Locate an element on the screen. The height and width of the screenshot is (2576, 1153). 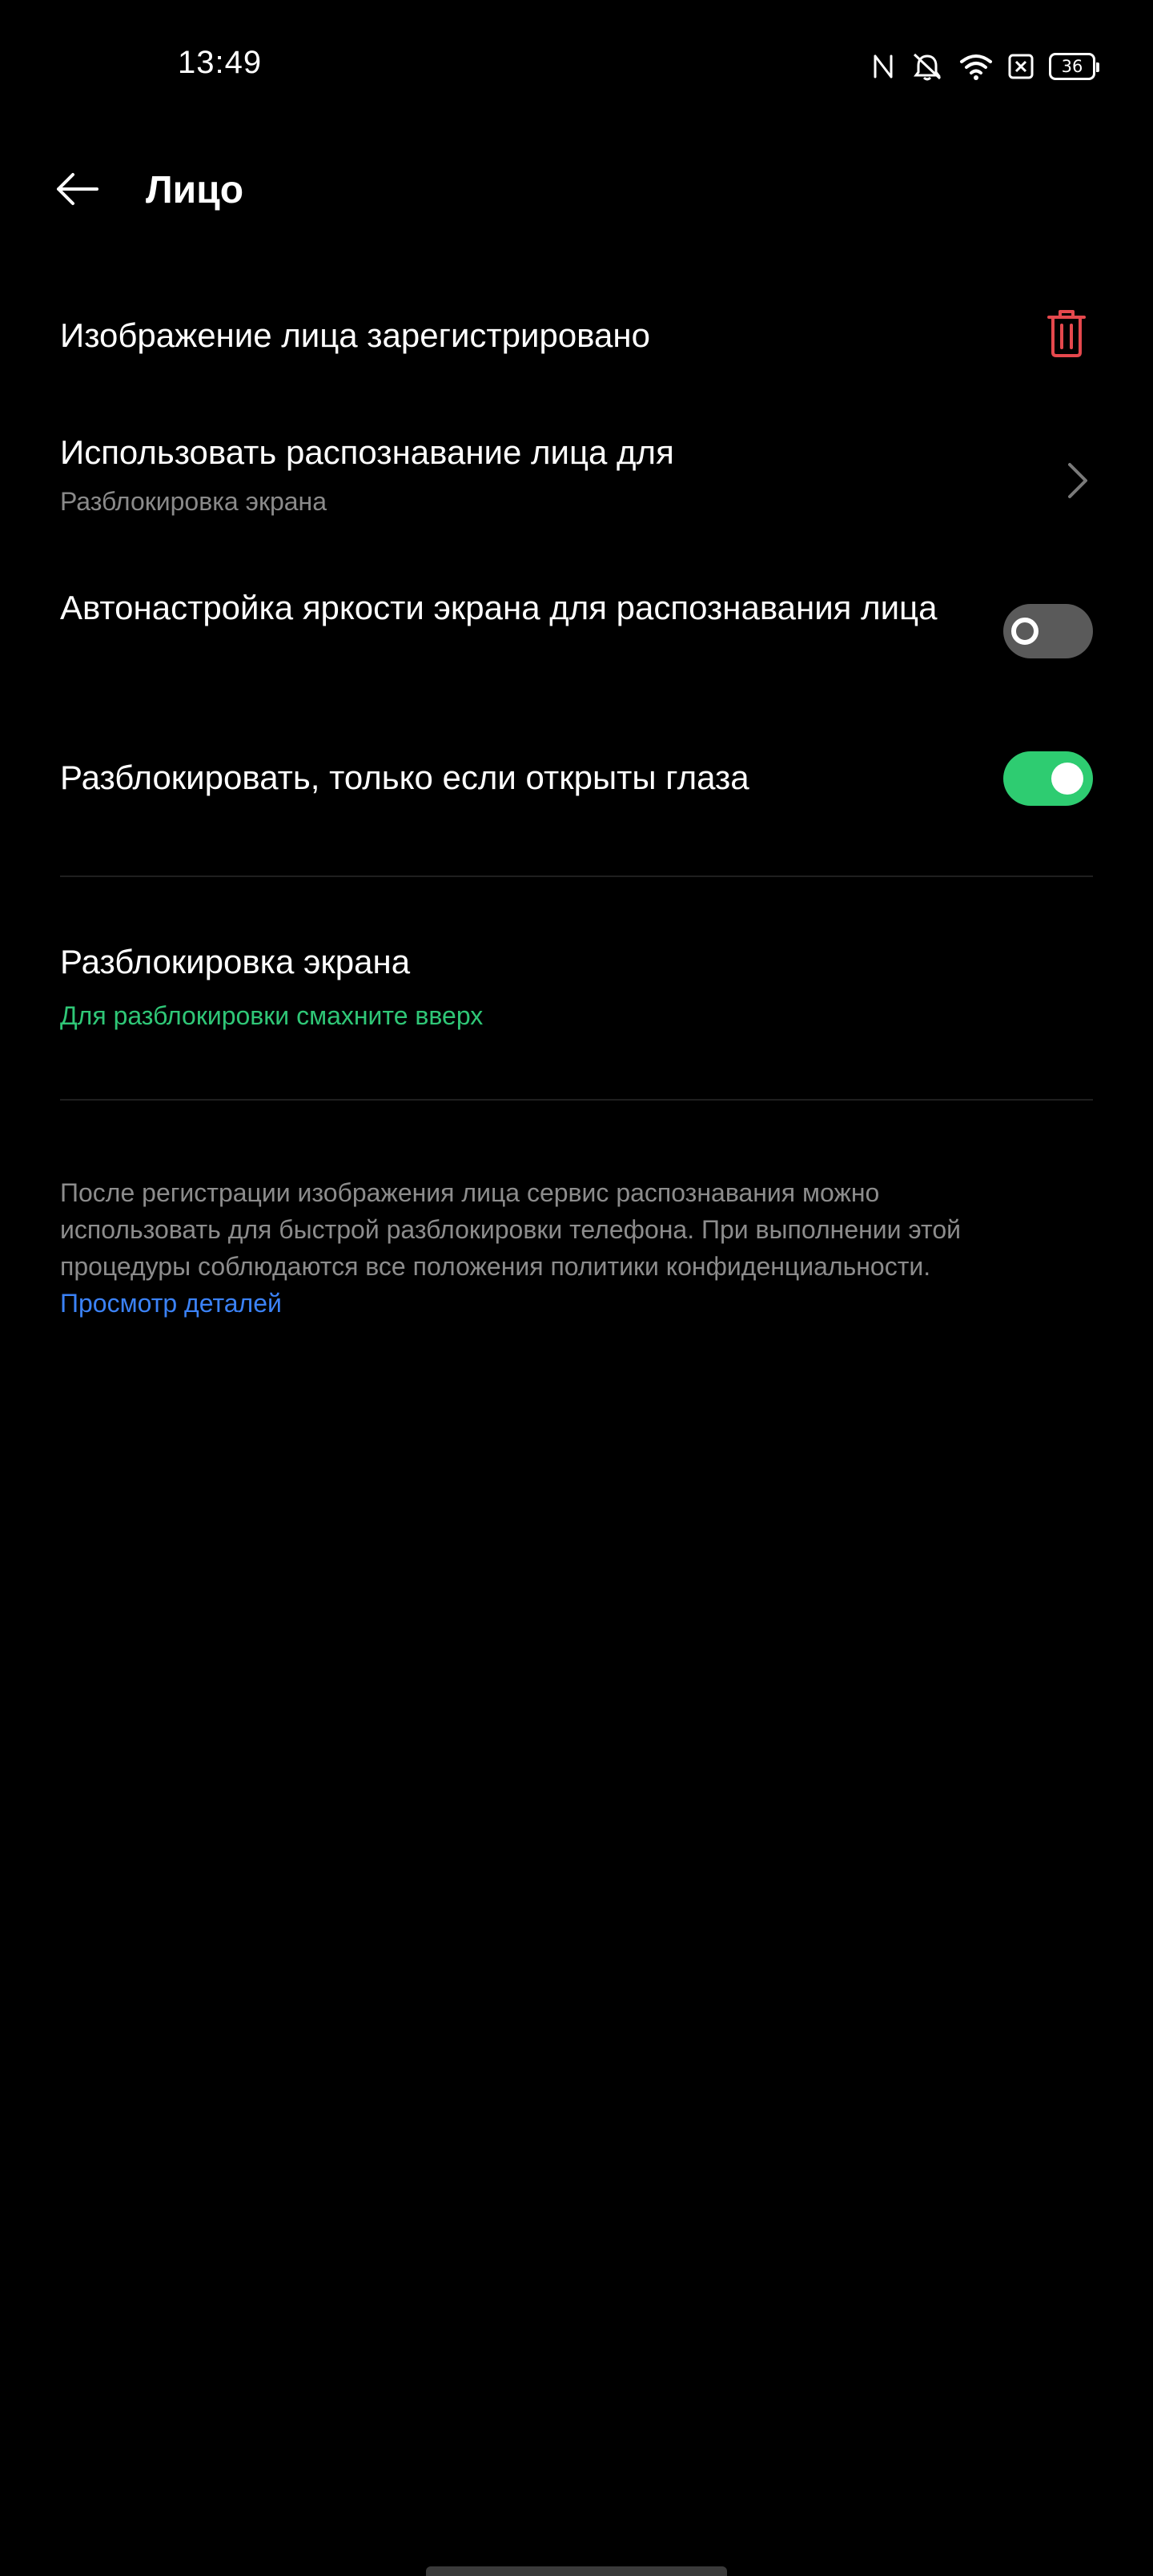
delete-face-button is located at coordinates (1067, 334).